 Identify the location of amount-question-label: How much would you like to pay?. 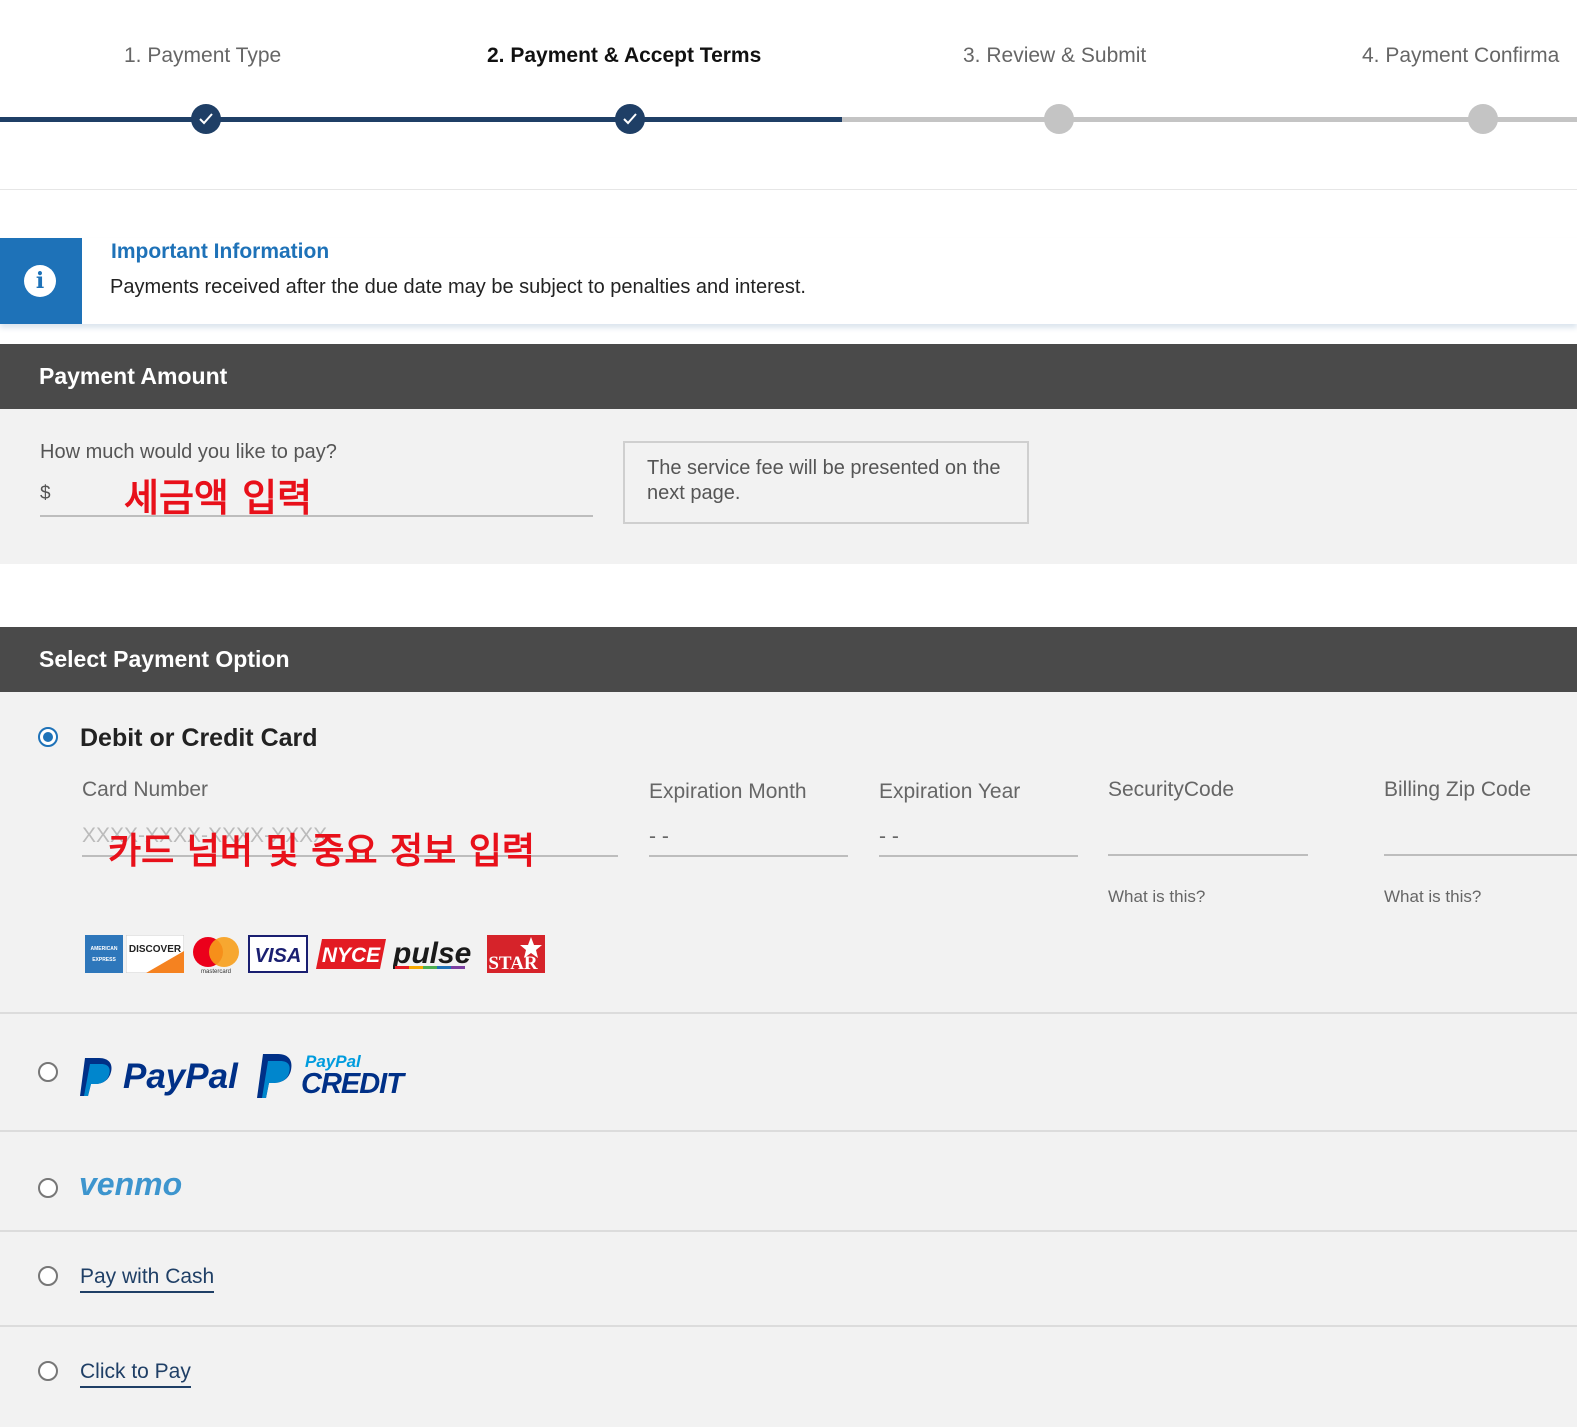
(188, 452).